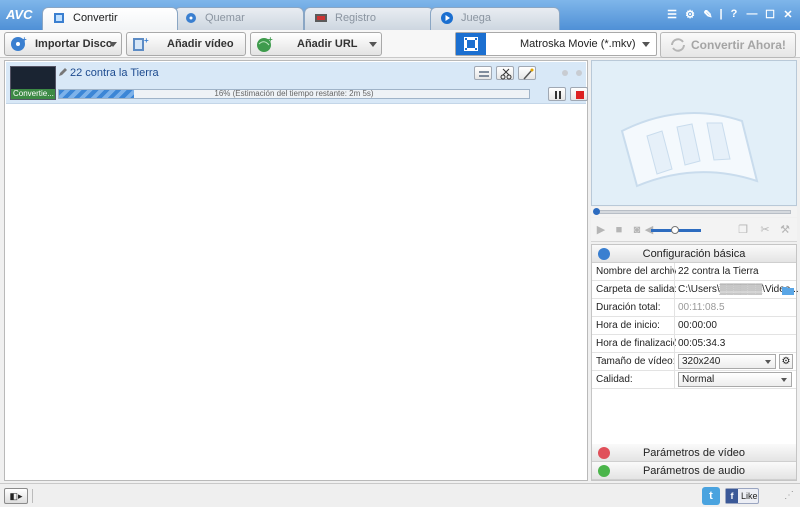 The image size is (800, 507). I want to click on prop-row-start-time: Hora de inicio: 00:00:00, so click(694, 326).